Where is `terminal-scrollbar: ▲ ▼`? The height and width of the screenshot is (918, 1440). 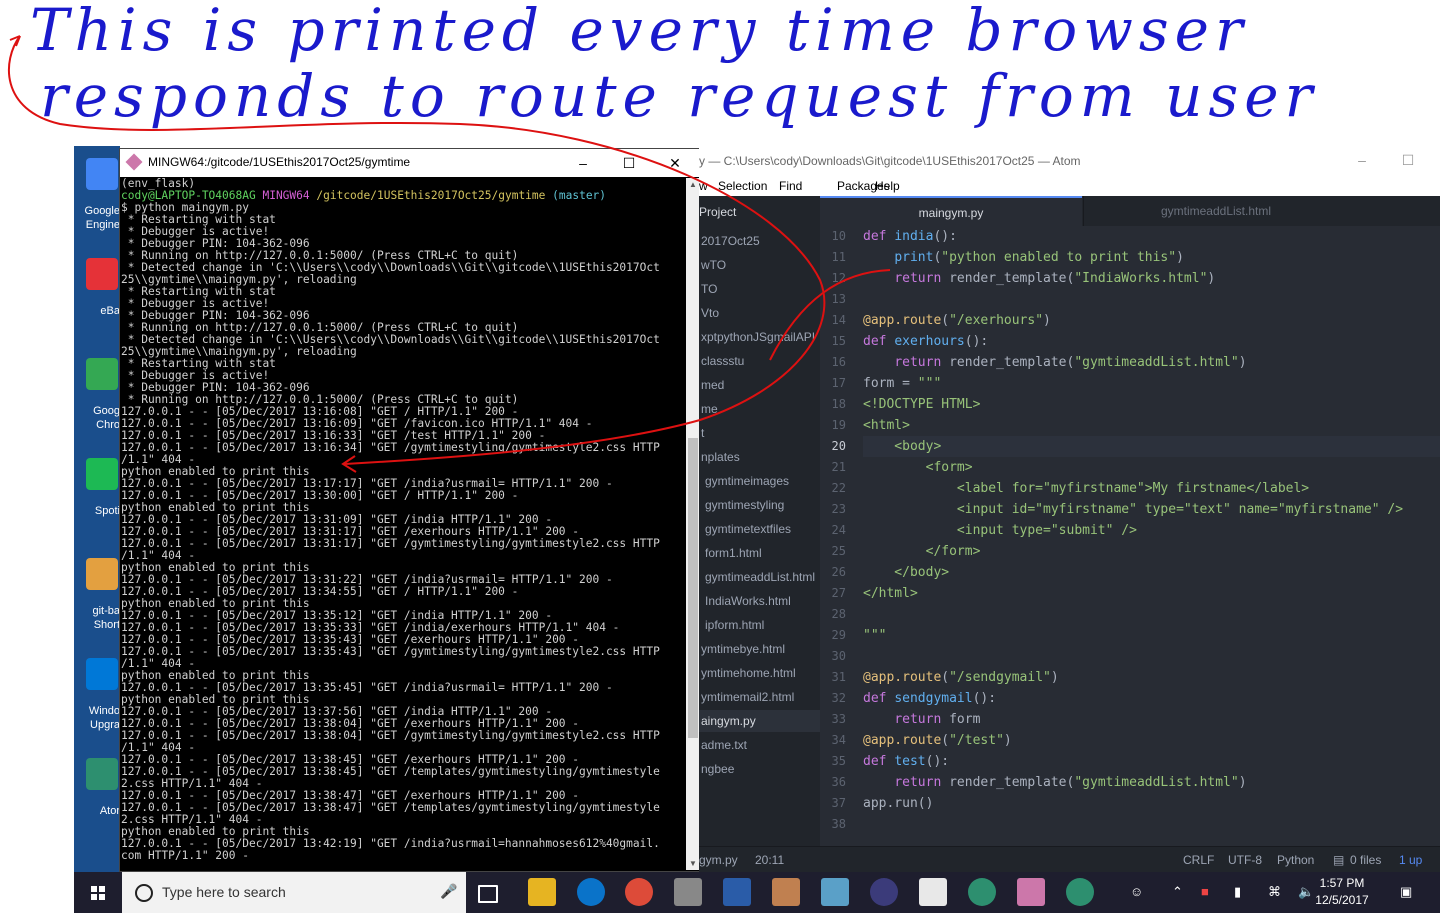
terminal-scrollbar: ▲ ▼ is located at coordinates (693, 524).